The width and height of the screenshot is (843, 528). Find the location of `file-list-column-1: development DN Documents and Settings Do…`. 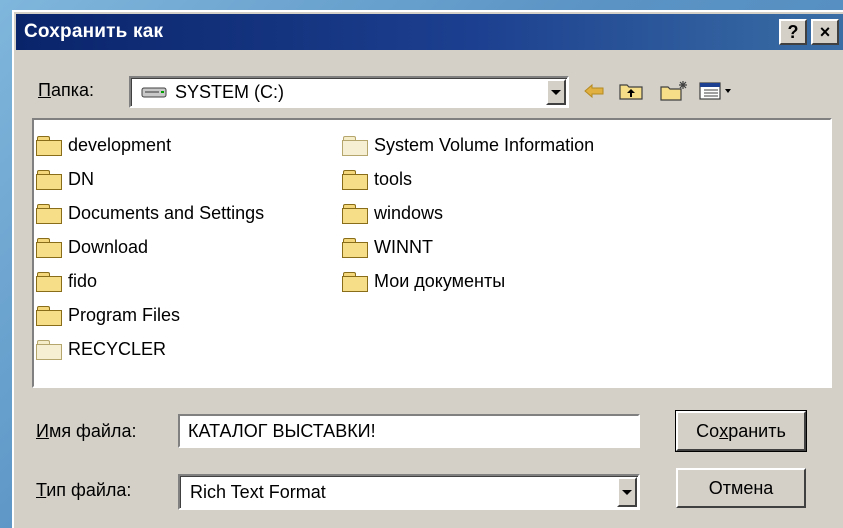

file-list-column-1: development DN Documents and Settings Do… is located at coordinates (150, 247).